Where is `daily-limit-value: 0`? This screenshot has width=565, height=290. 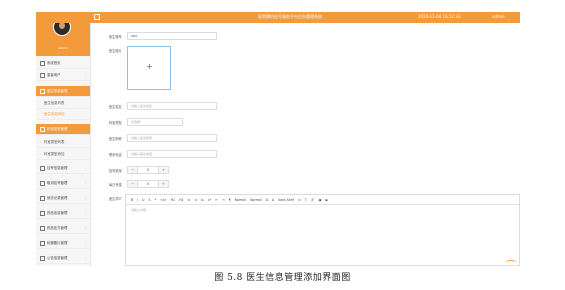 daily-limit-value: 0 is located at coordinates (148, 184).